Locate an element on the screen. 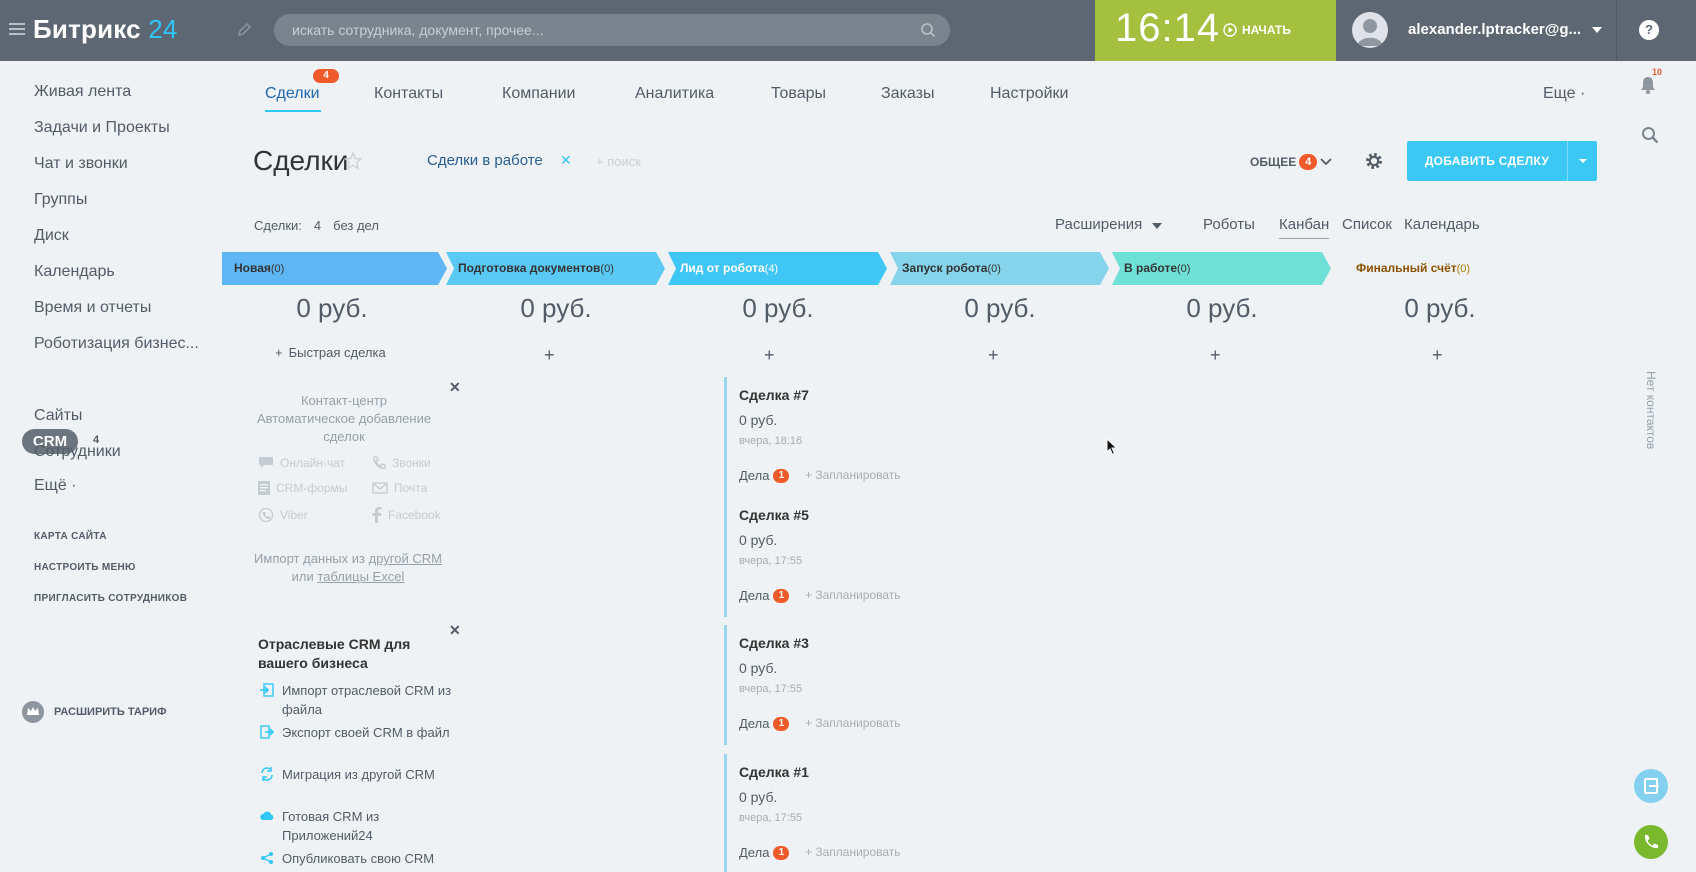  stage-final-invoice: Финальный счёт(0) is located at coordinates (1452, 268).